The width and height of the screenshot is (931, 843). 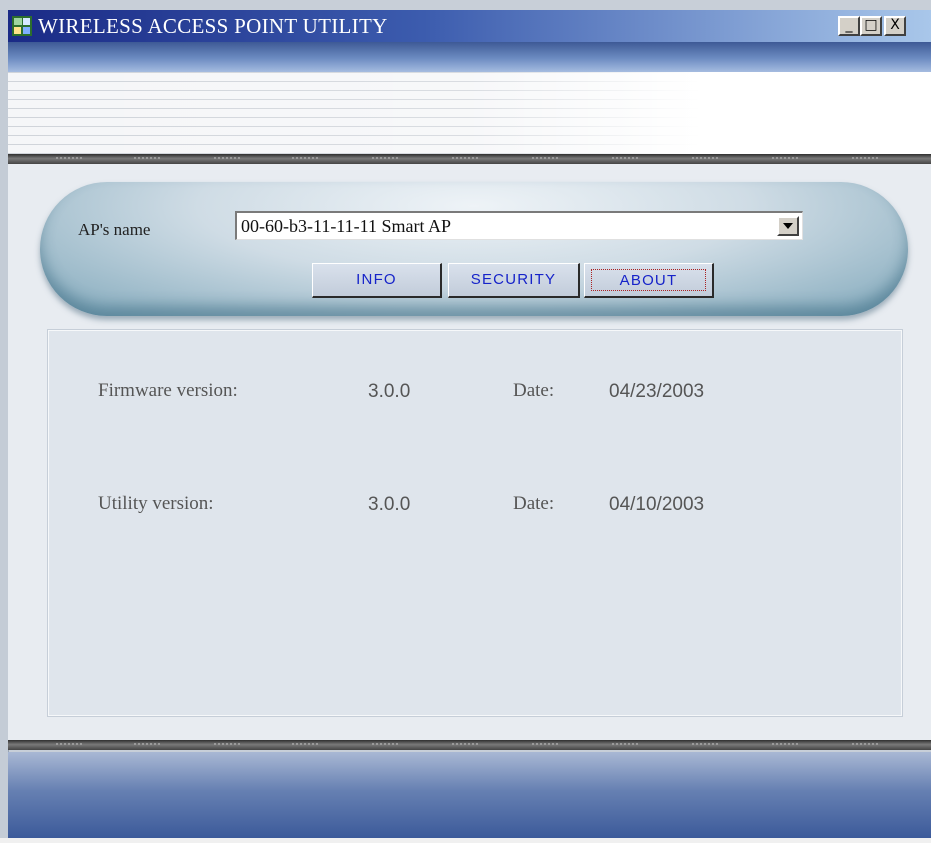 I want to click on minimize-icon: _, so click(x=849, y=26).